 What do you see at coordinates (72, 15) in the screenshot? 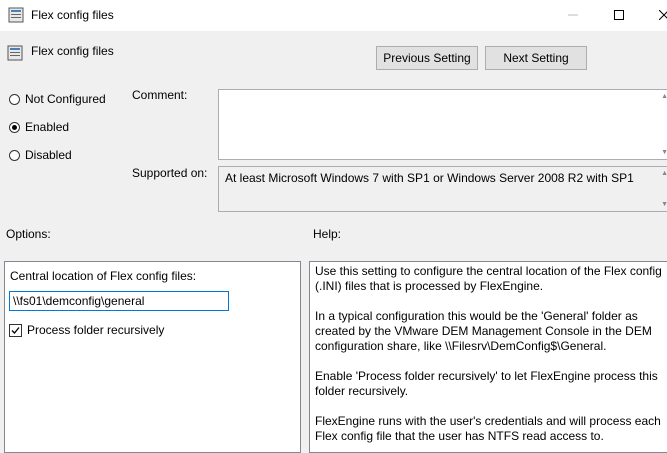
I see `window-title: Flex config files` at bounding box center [72, 15].